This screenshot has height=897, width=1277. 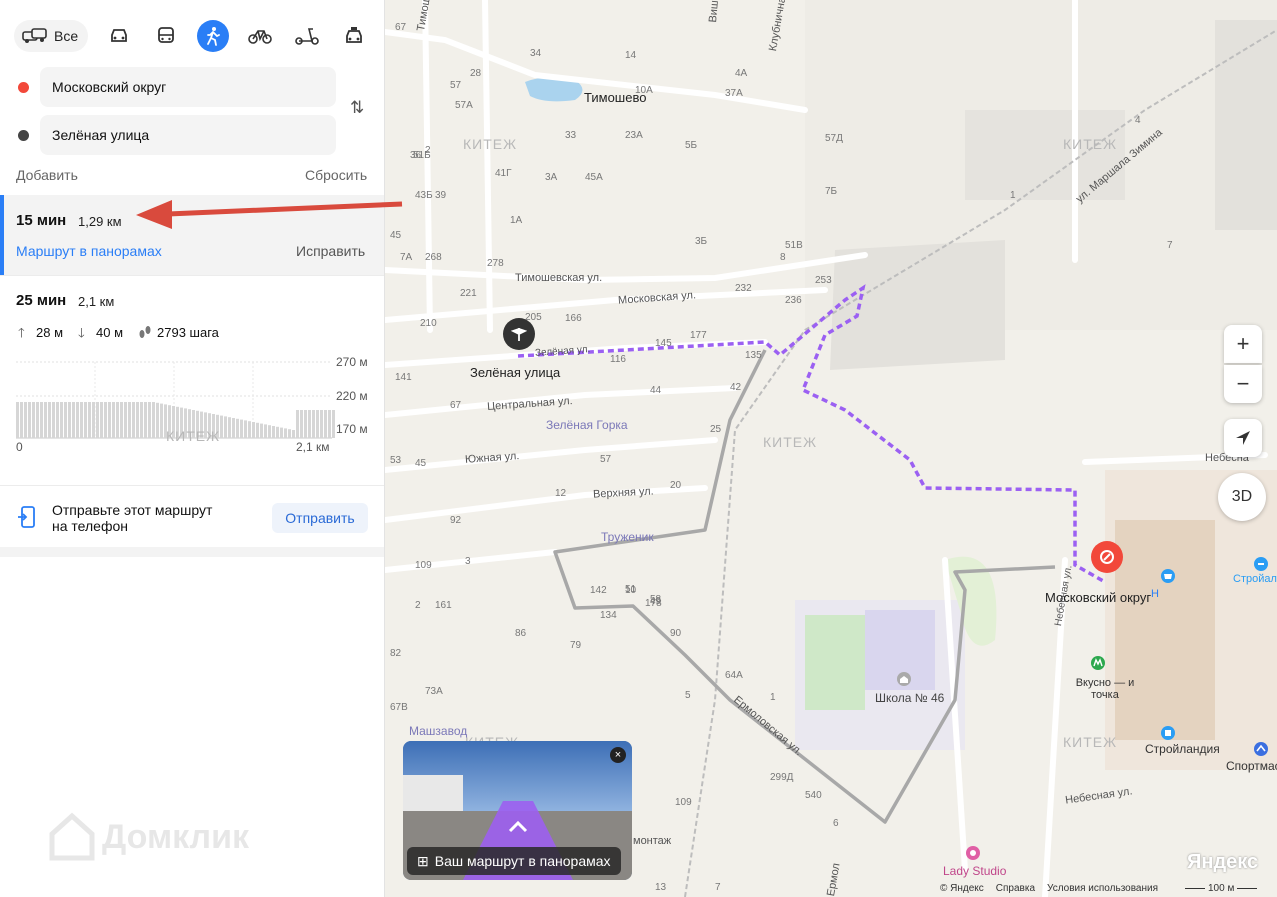 What do you see at coordinates (26, 517) in the screenshot?
I see `phone-icon` at bounding box center [26, 517].